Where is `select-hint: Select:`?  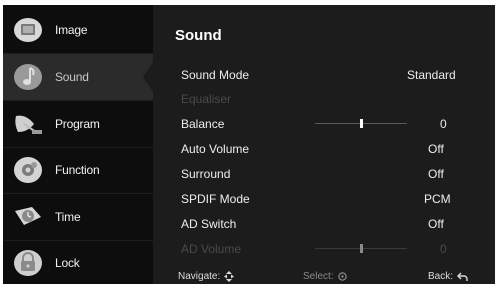
select-hint: Select: is located at coordinates (325, 276).